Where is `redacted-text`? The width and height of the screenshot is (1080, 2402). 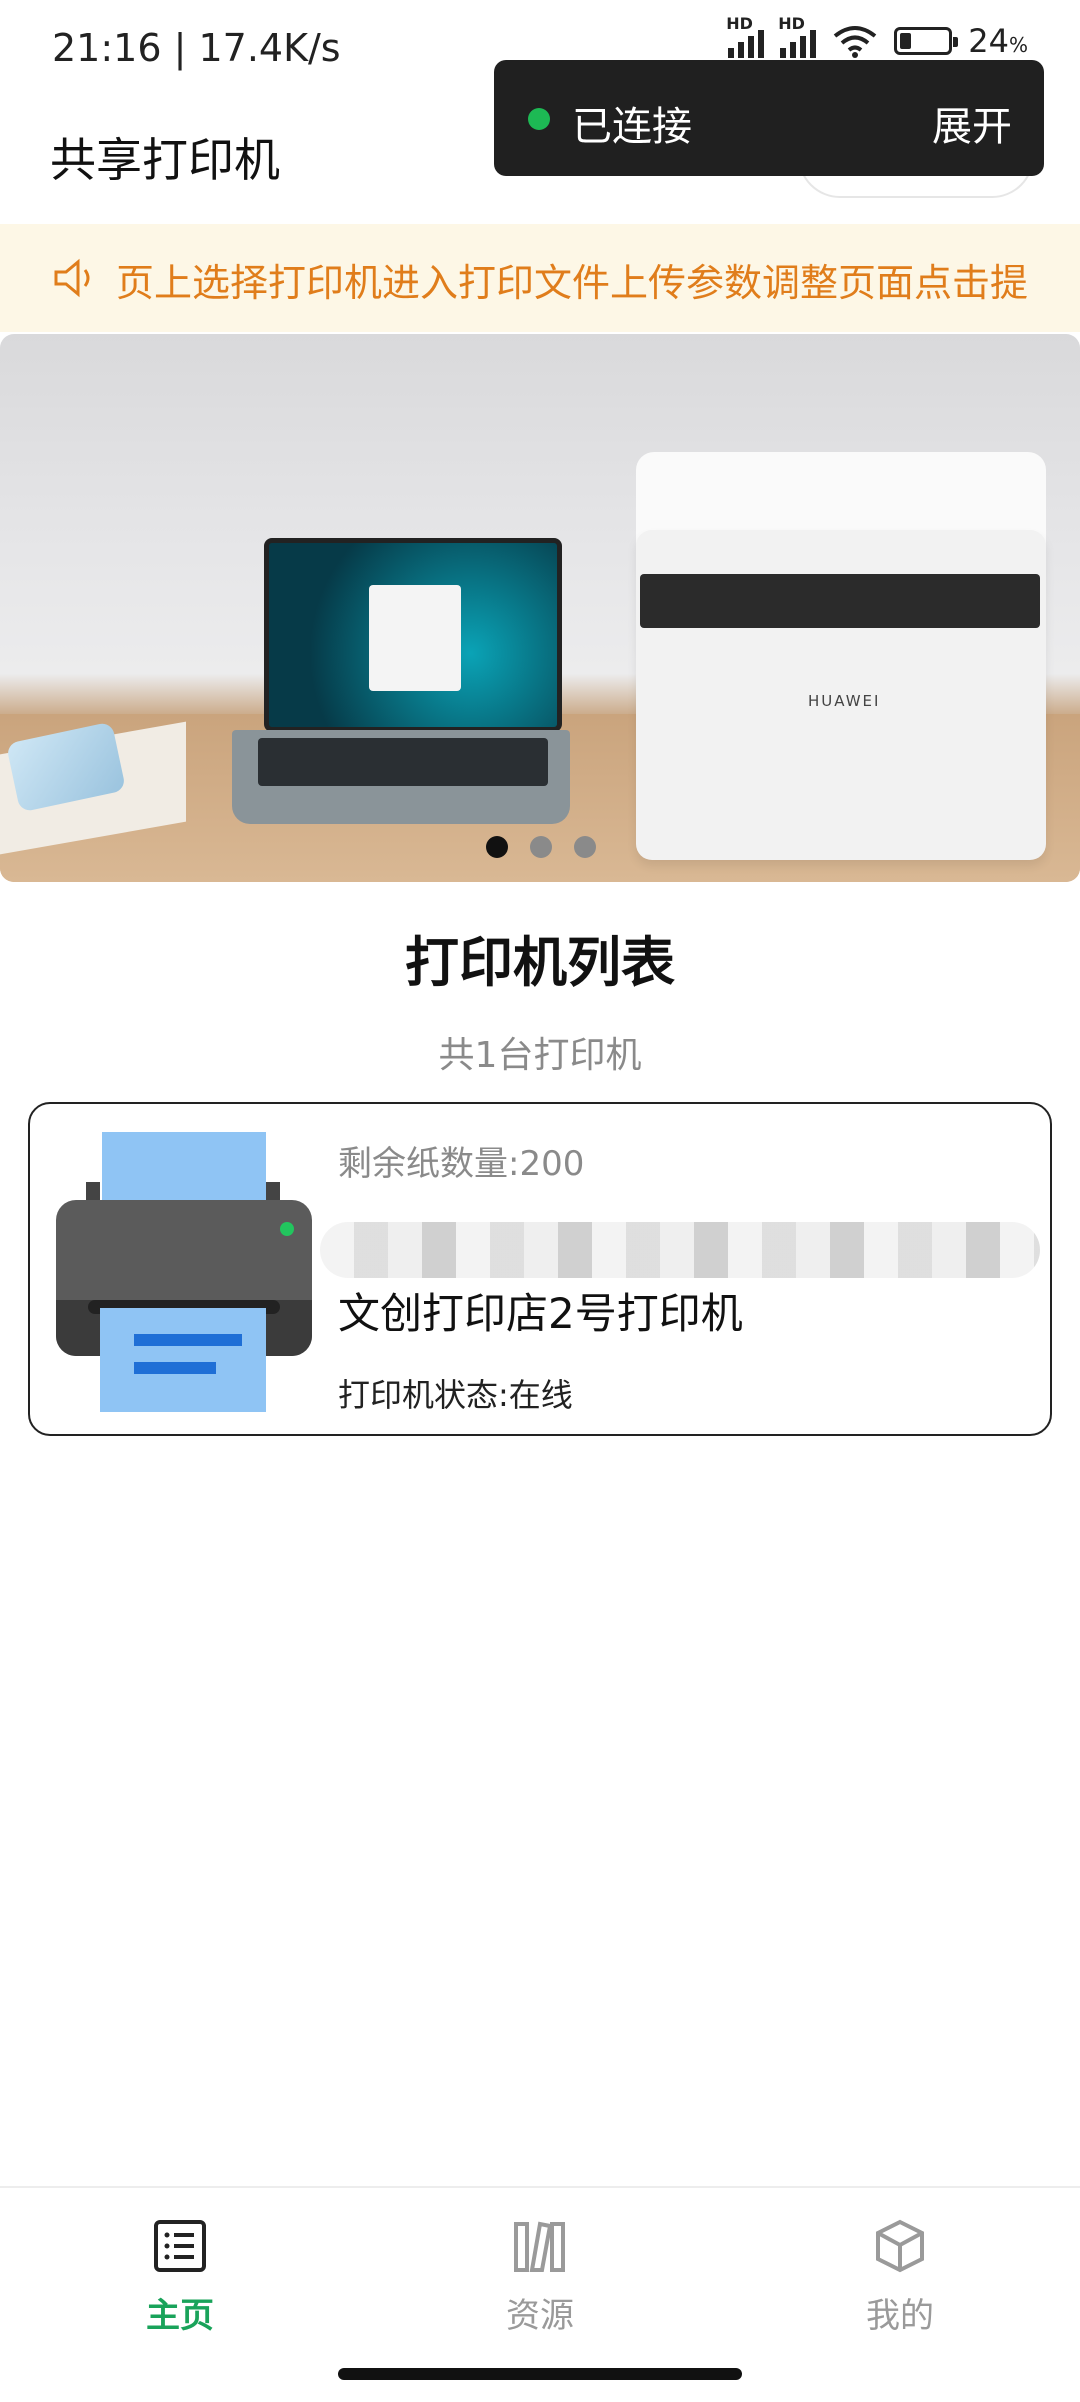
redacted-text is located at coordinates (680, 1250).